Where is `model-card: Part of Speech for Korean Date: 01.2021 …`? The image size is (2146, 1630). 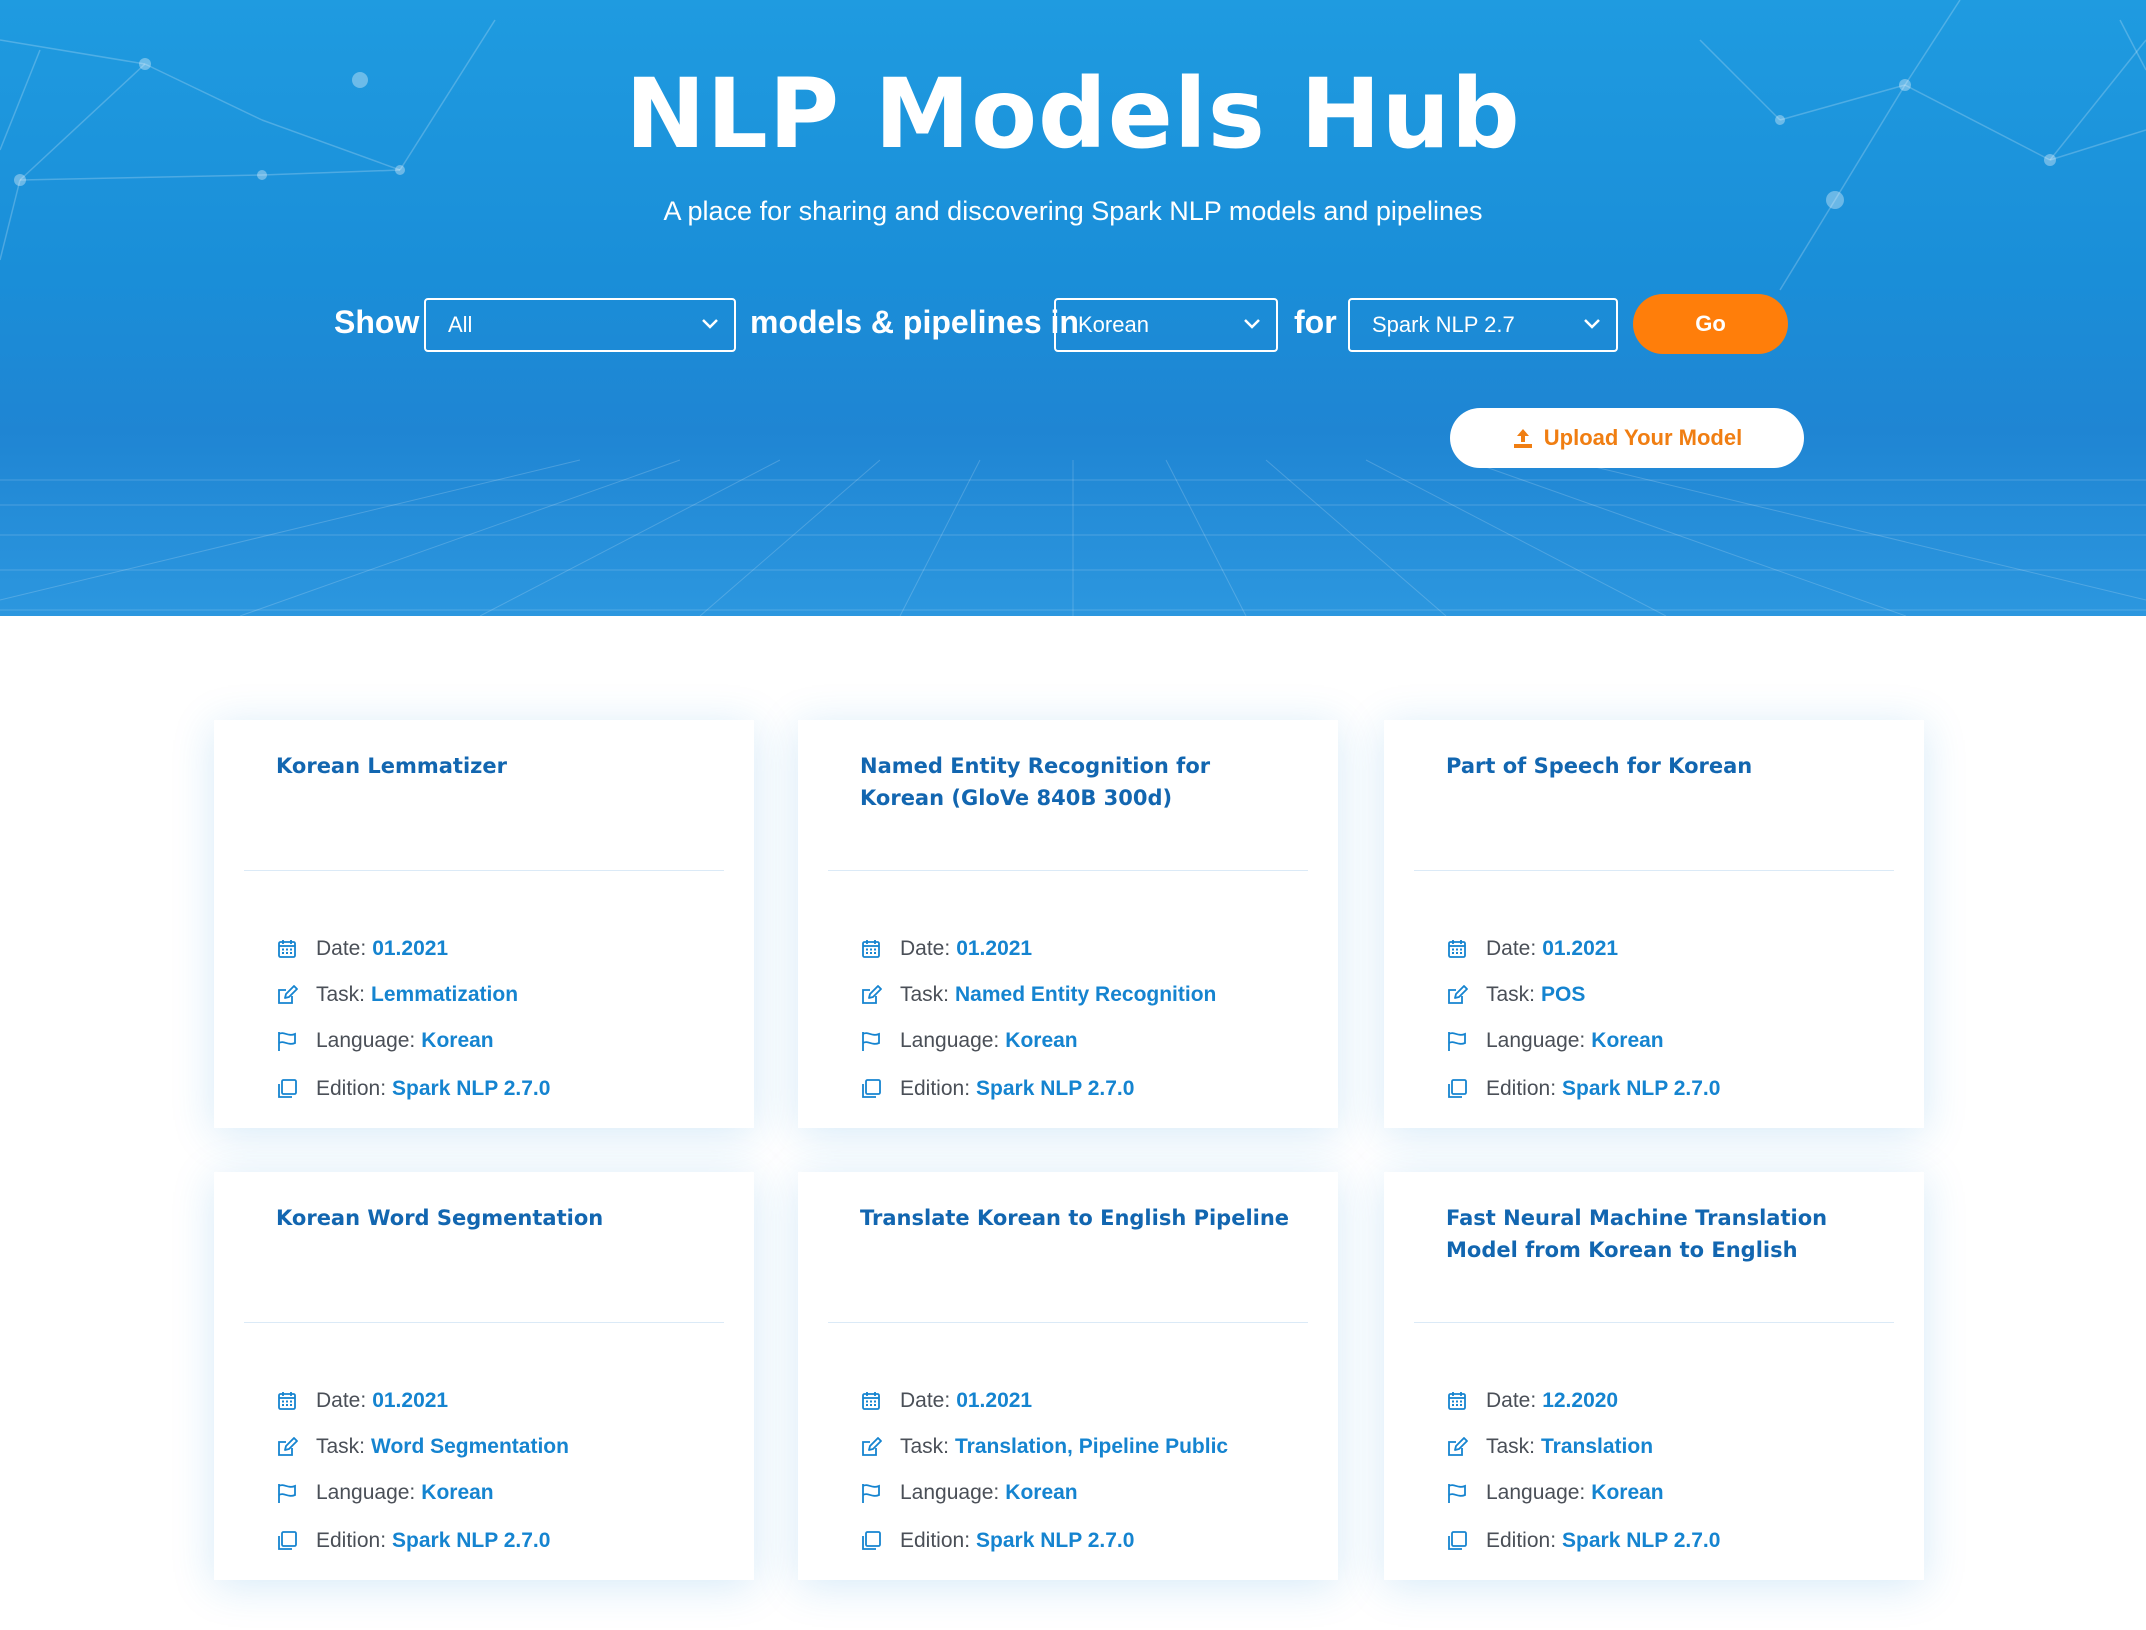 model-card: Part of Speech for Korean Date: 01.2021 … is located at coordinates (1654, 924).